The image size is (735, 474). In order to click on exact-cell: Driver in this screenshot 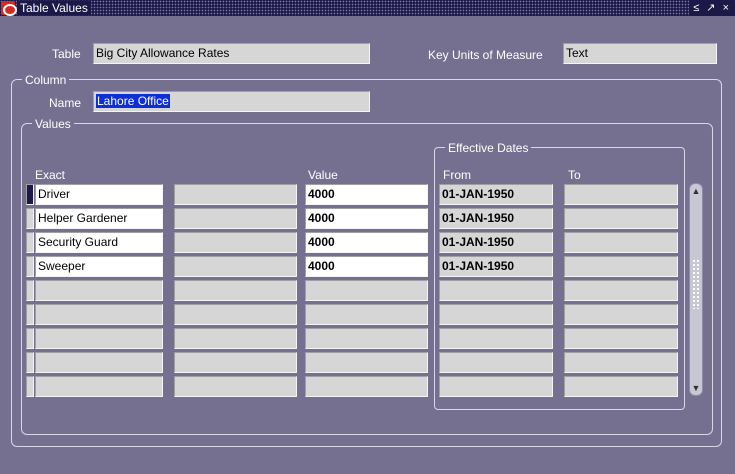, I will do `click(99, 194)`.